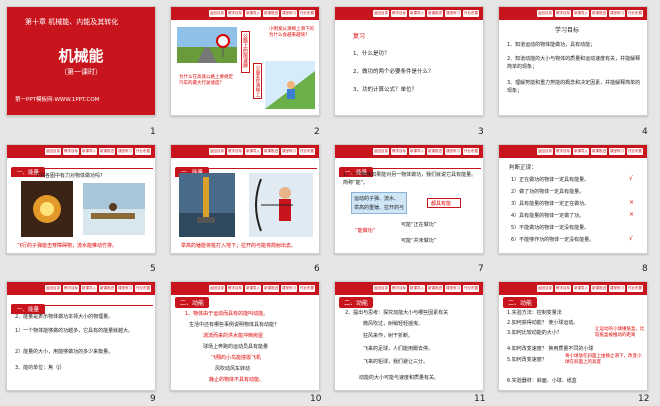  Describe the element at coordinates (40, 368) in the screenshot. I see `content-line: 3、能的单位：焦（J）` at that location.